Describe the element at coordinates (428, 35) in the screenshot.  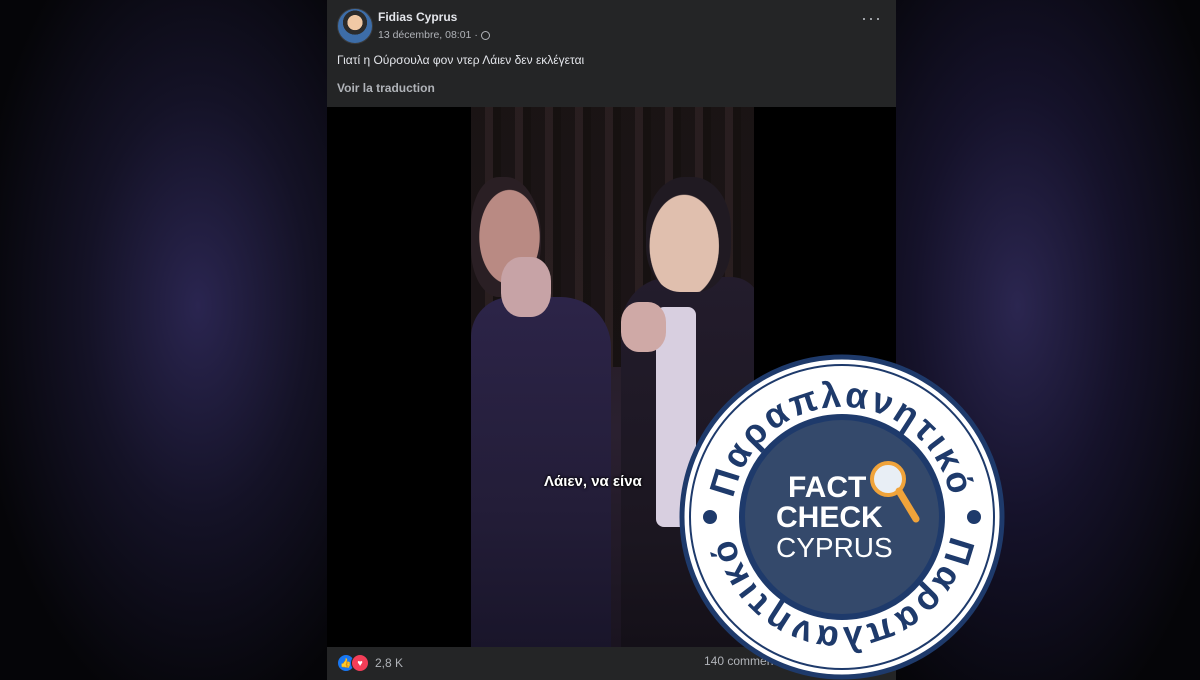
I see `post-date: 13 décembre, 08:01 ·` at that location.